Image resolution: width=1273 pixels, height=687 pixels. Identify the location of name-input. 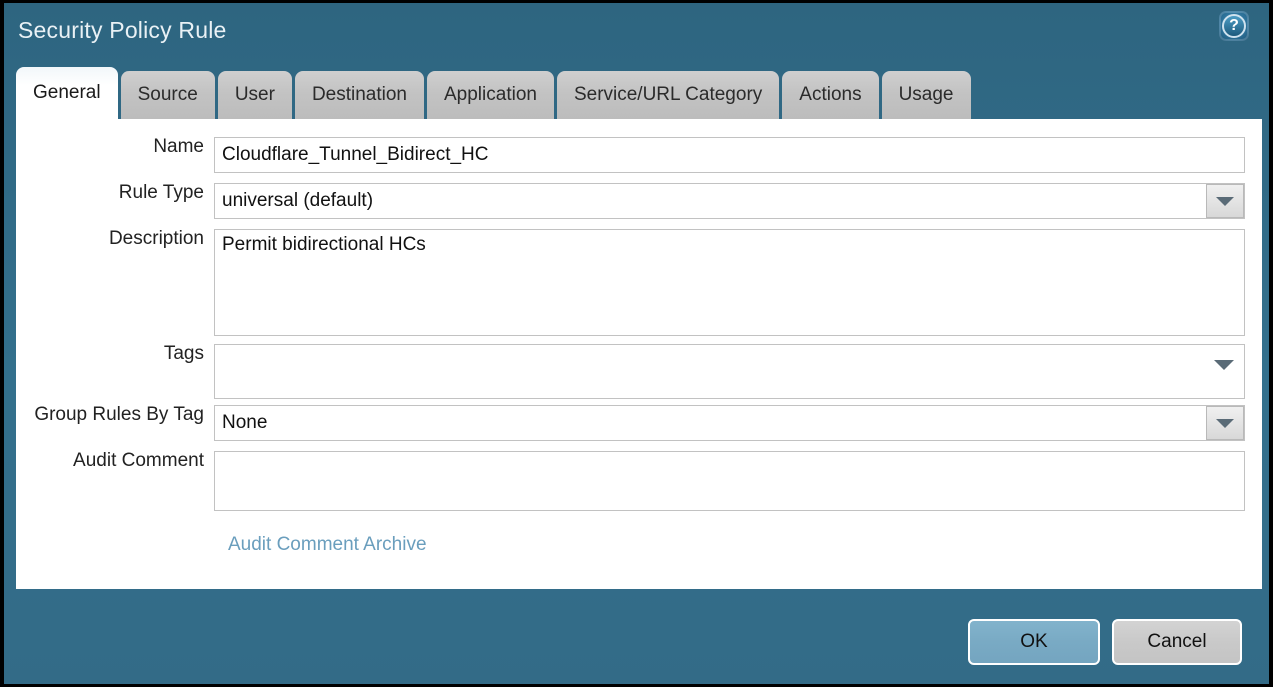
(729, 155).